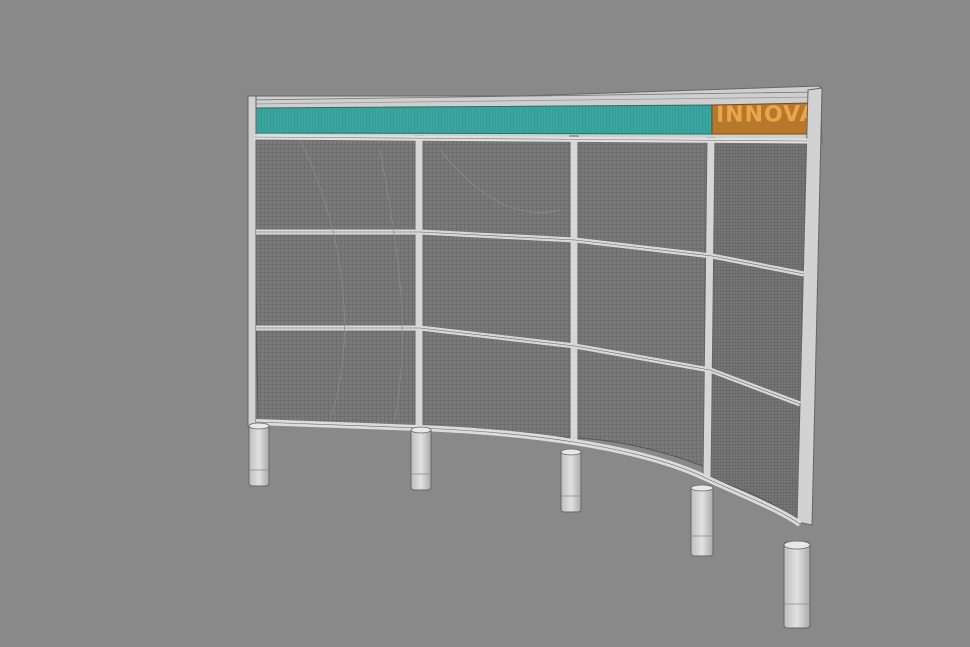  Describe the element at coordinates (483, 119) in the screenshot. I see `header-band` at that location.